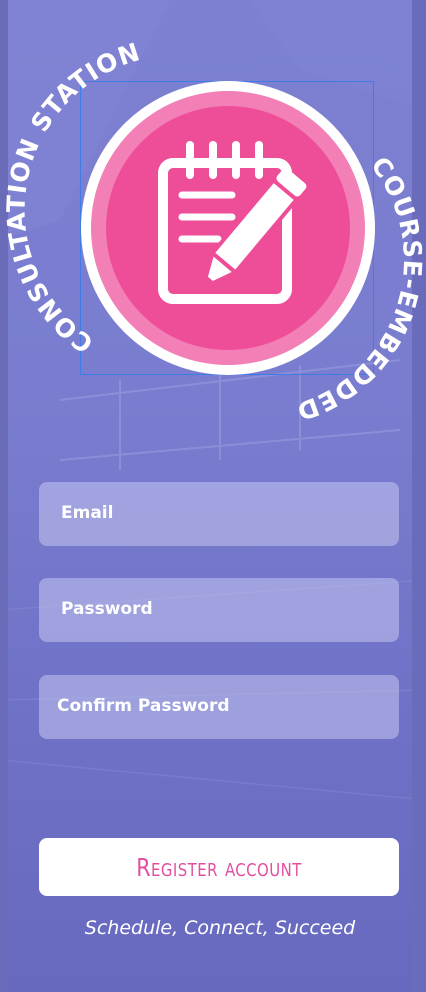 The image size is (426, 992). Describe the element at coordinates (219, 514) in the screenshot. I see `email-field: Email` at that location.